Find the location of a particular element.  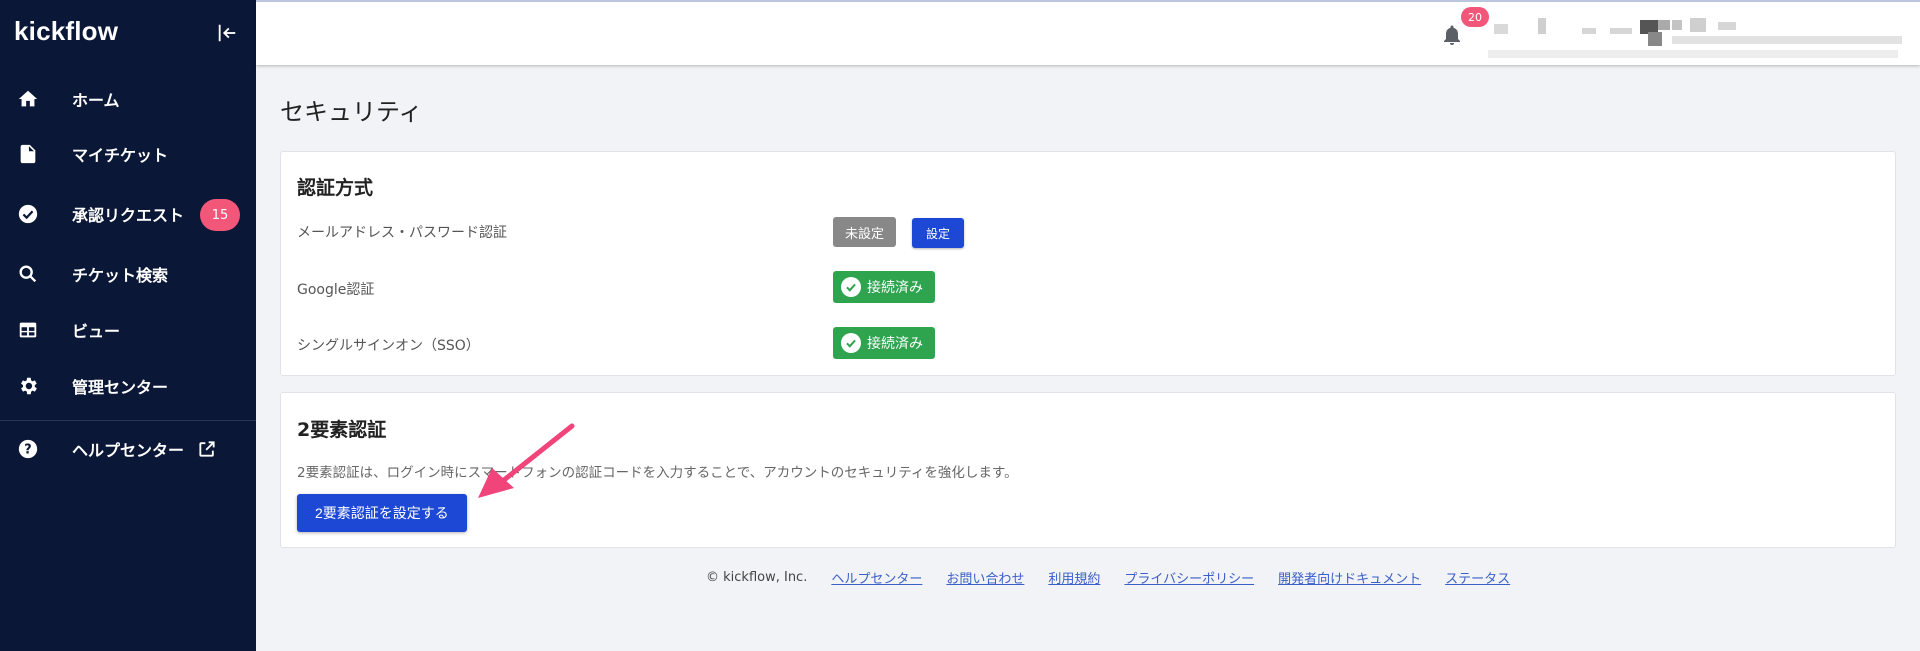

collapse-sidebar-button is located at coordinates (227, 33).